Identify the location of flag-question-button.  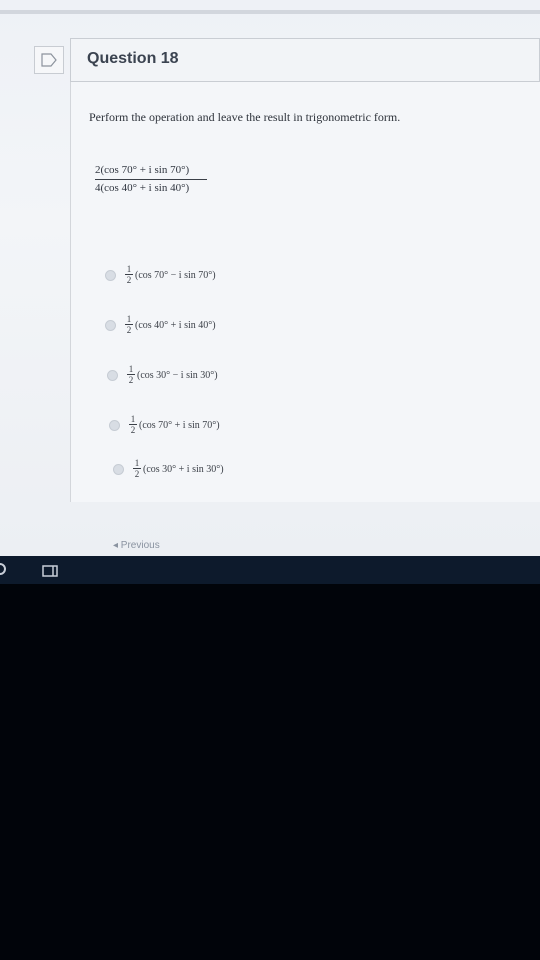
(49, 60).